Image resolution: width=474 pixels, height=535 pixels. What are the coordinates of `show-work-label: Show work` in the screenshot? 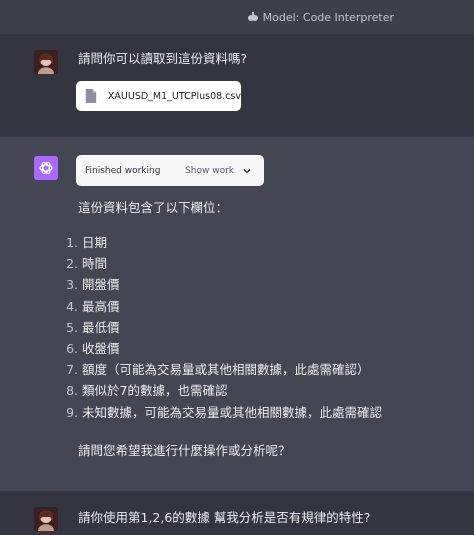 It's located at (209, 170).